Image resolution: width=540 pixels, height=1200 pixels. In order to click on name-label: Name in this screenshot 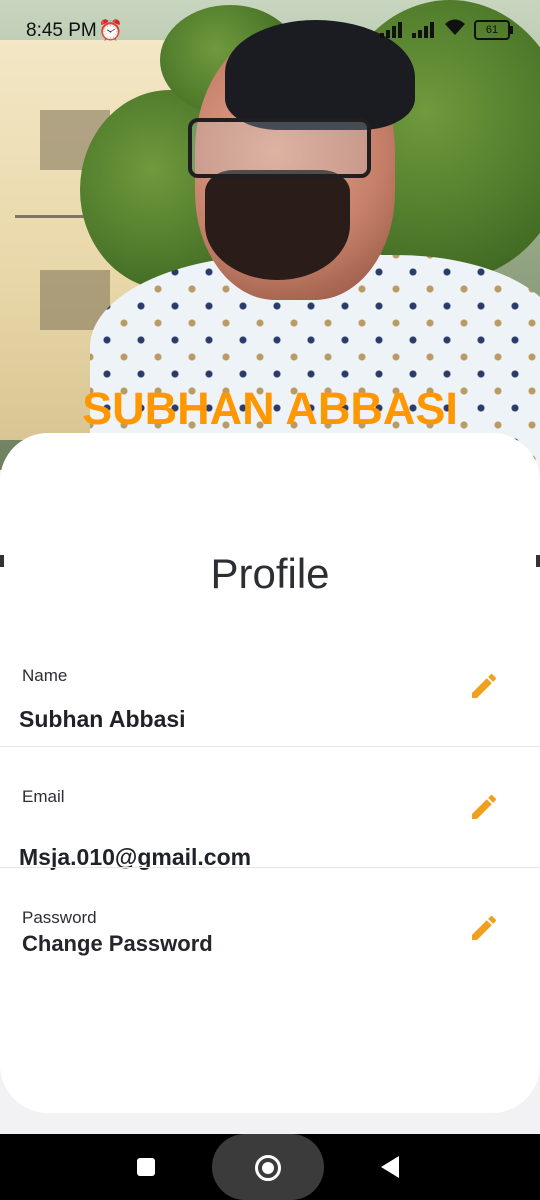, I will do `click(45, 675)`.